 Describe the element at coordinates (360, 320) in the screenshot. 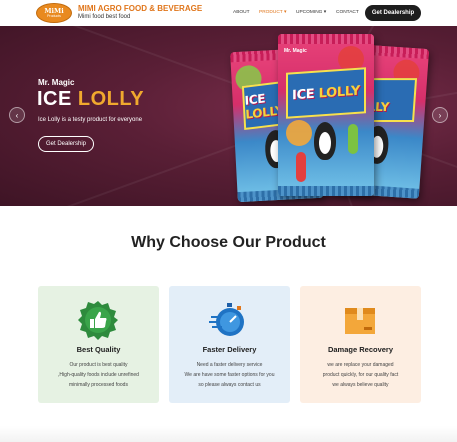

I see `box-icon` at that location.